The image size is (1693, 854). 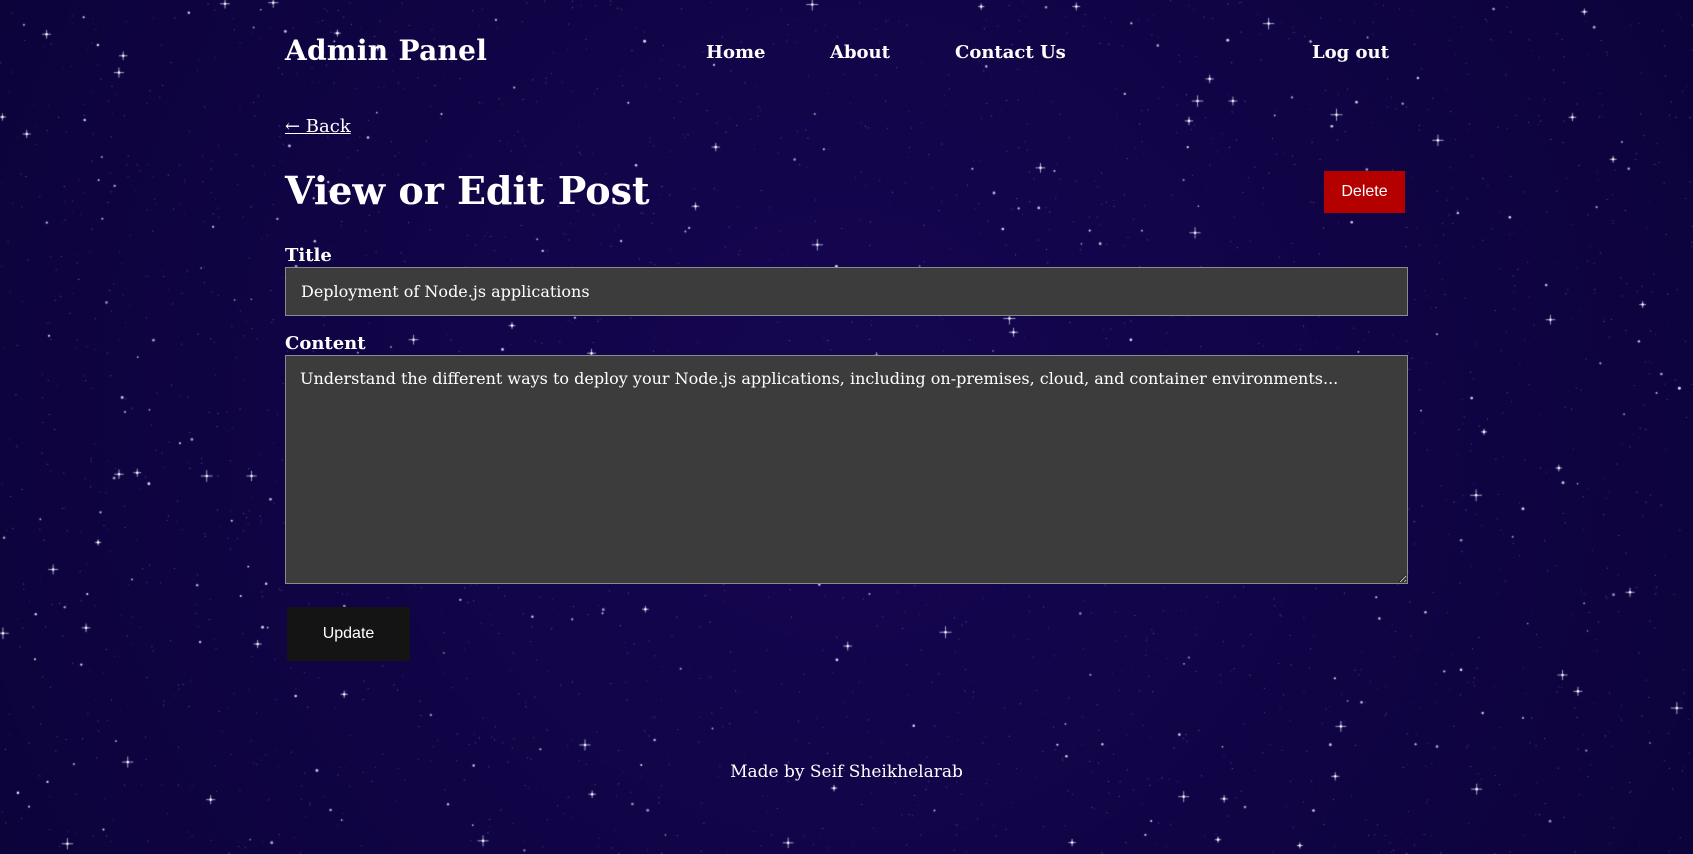 I want to click on nav-contact-link: Contact Us, so click(x=1010, y=52).